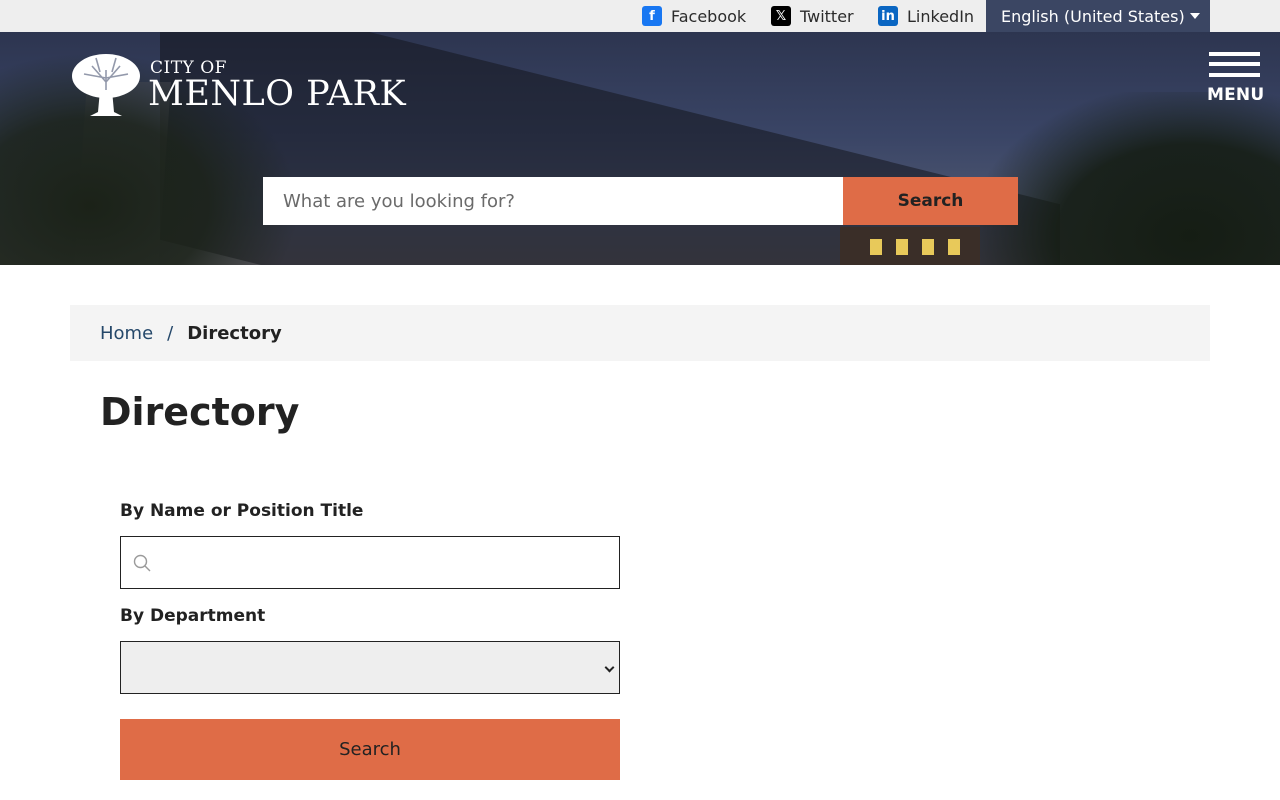 The width and height of the screenshot is (1280, 800). I want to click on site-search: Search, so click(640, 201).